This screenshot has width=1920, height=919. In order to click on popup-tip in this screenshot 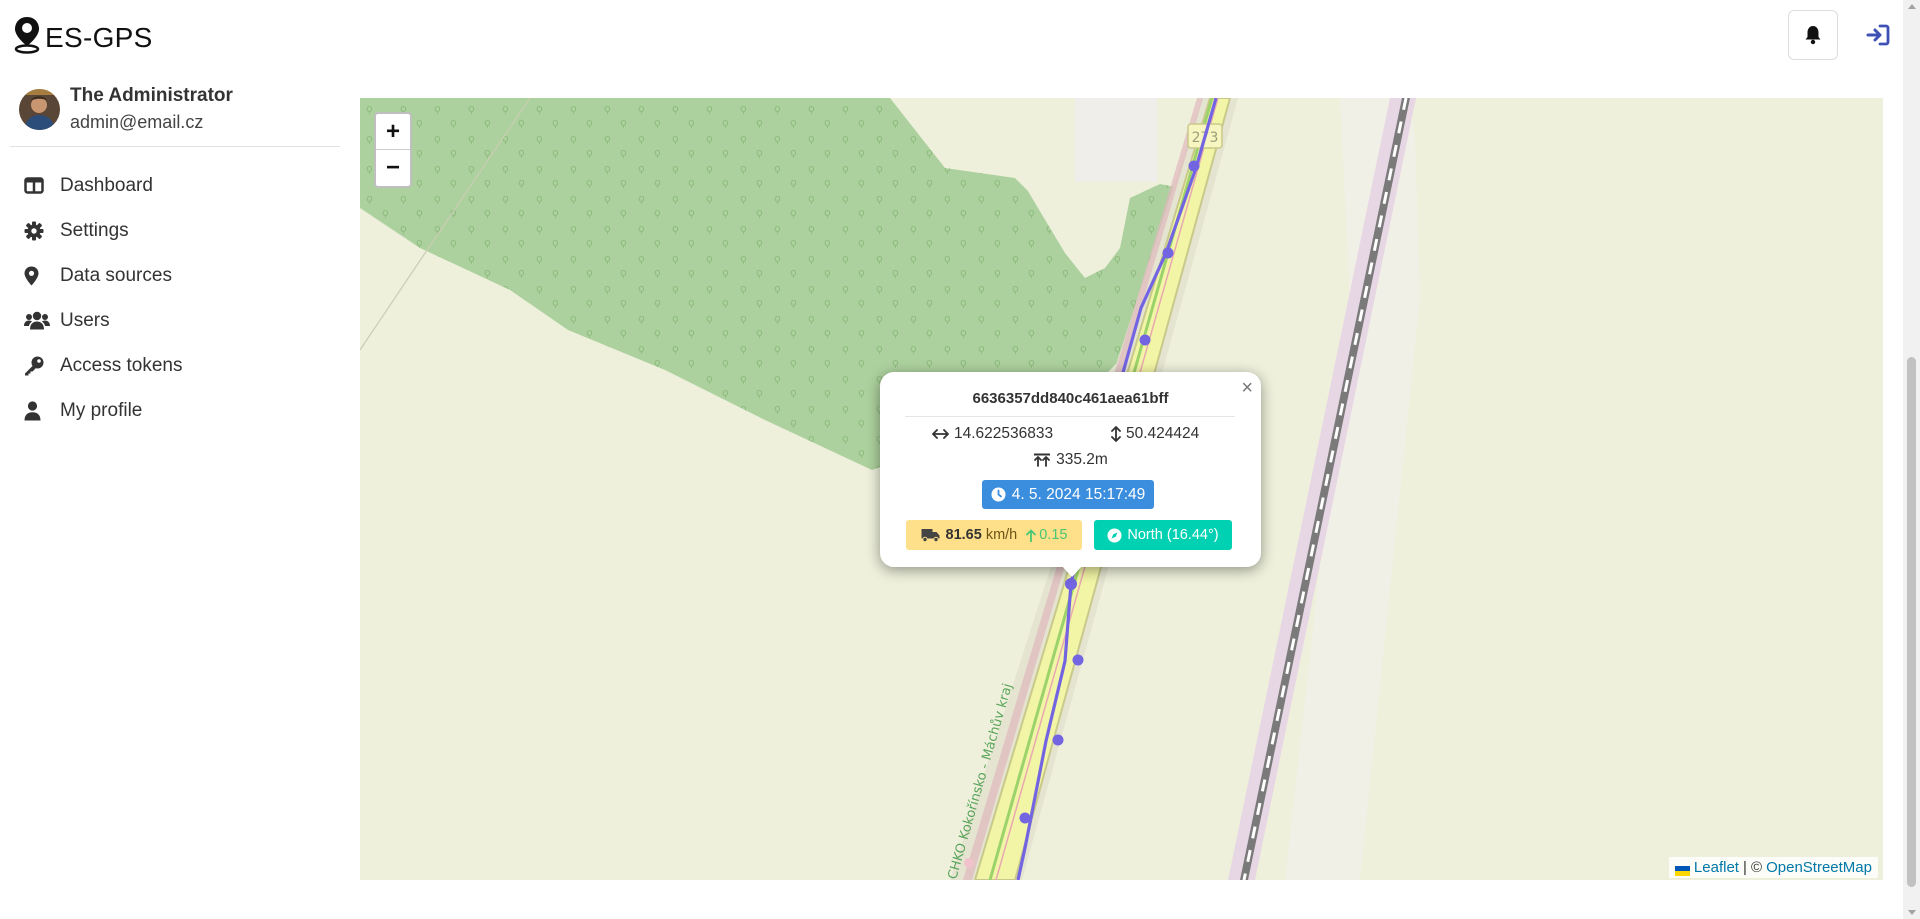, I will do `click(1072, 571)`.